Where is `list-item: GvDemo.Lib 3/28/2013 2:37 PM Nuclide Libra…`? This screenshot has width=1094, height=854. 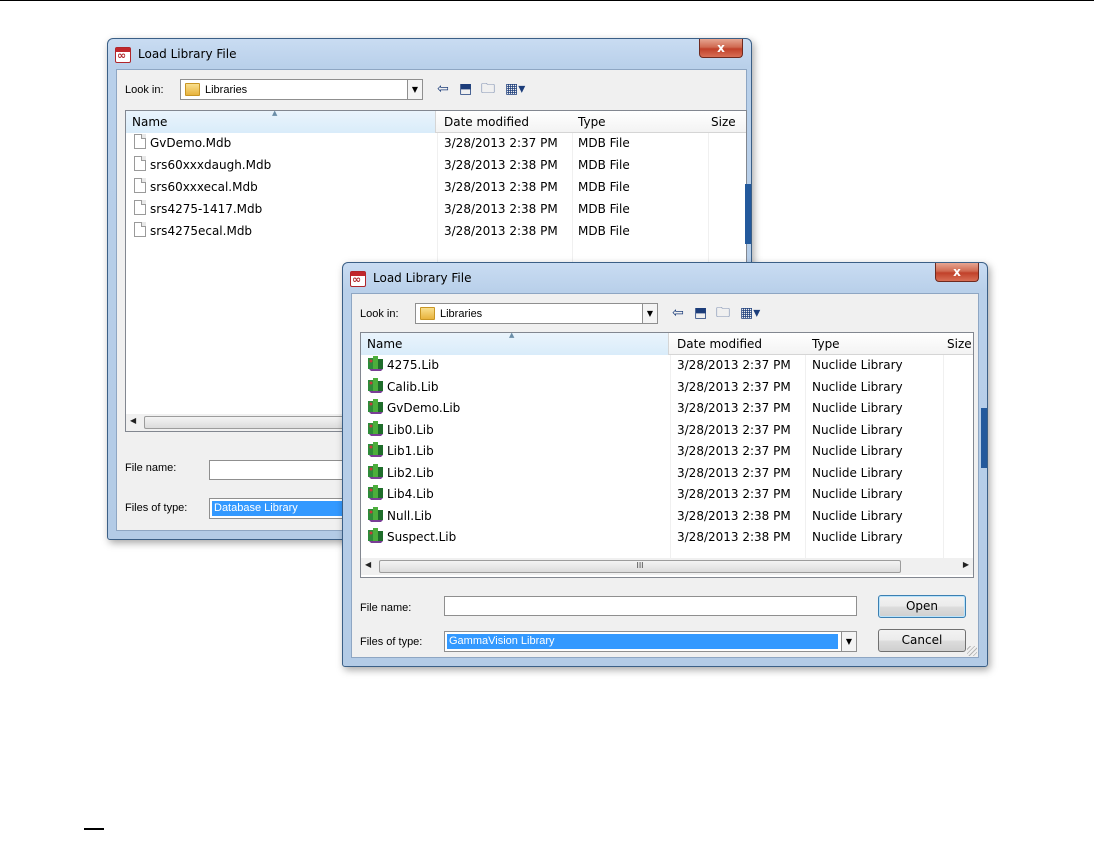 list-item: GvDemo.Lib 3/28/2013 2:37 PM Nuclide Libra… is located at coordinates (667, 409).